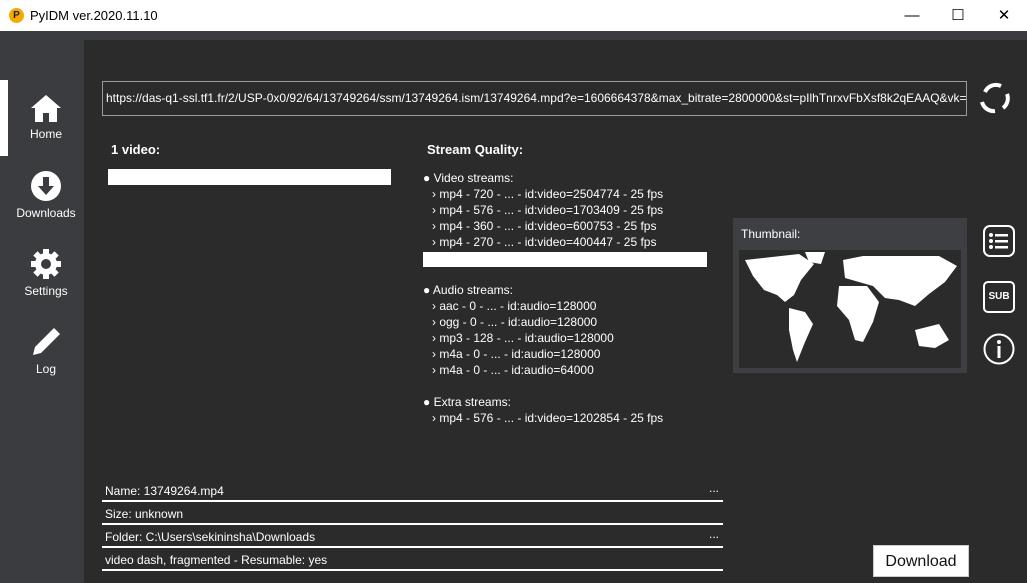 This screenshot has width=1027, height=583. What do you see at coordinates (46, 186) in the screenshot?
I see `download-icon` at bounding box center [46, 186].